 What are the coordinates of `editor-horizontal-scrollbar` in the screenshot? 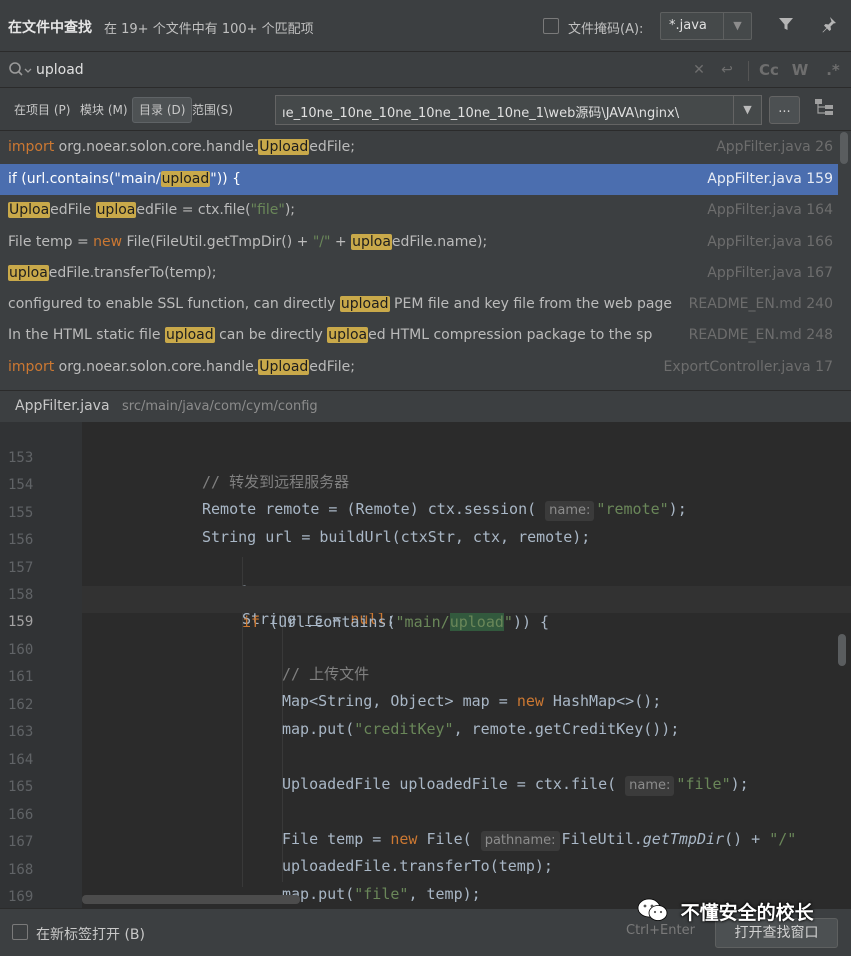 It's located at (191, 899).